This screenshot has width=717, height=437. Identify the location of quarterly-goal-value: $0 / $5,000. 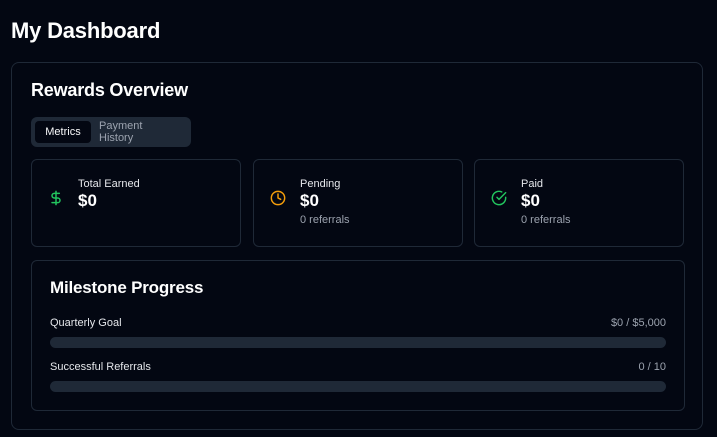
(638, 323).